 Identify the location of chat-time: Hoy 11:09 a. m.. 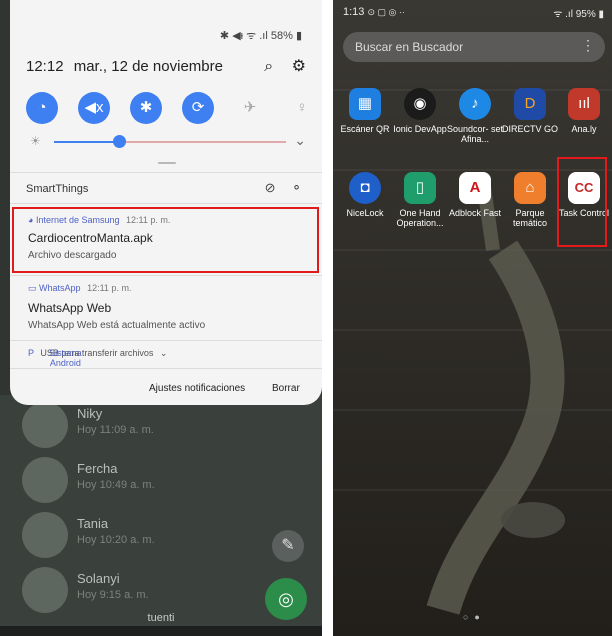
(115, 430).